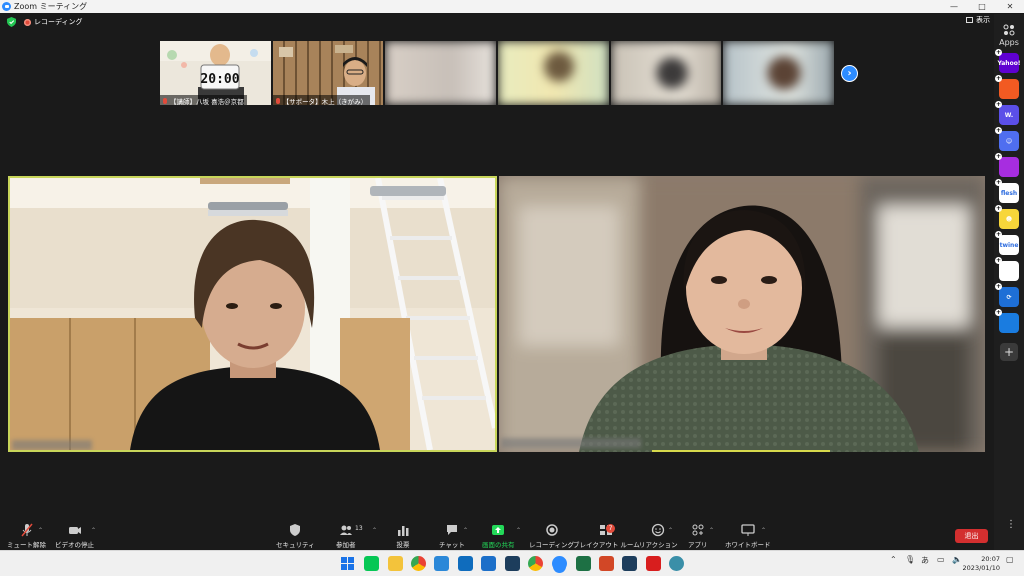 The image size is (1024, 576). I want to click on file-explorer-icon, so click(395, 563).